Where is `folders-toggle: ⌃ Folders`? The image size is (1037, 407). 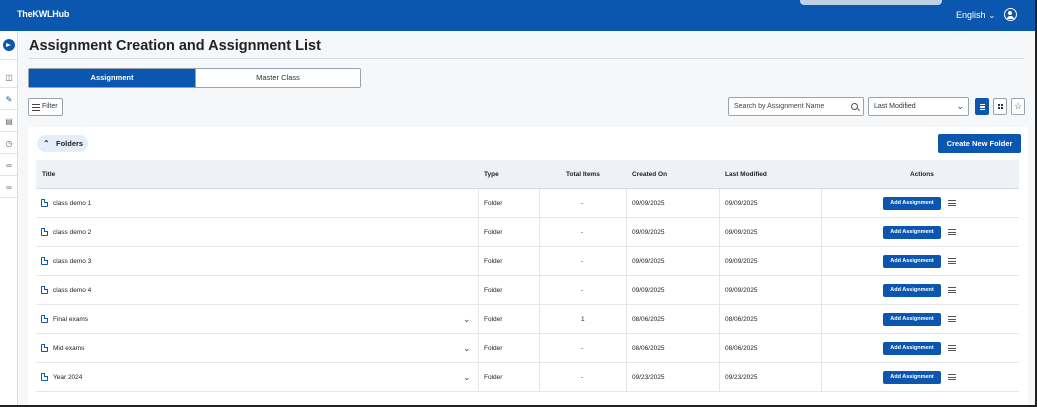 folders-toggle: ⌃ Folders is located at coordinates (62, 143).